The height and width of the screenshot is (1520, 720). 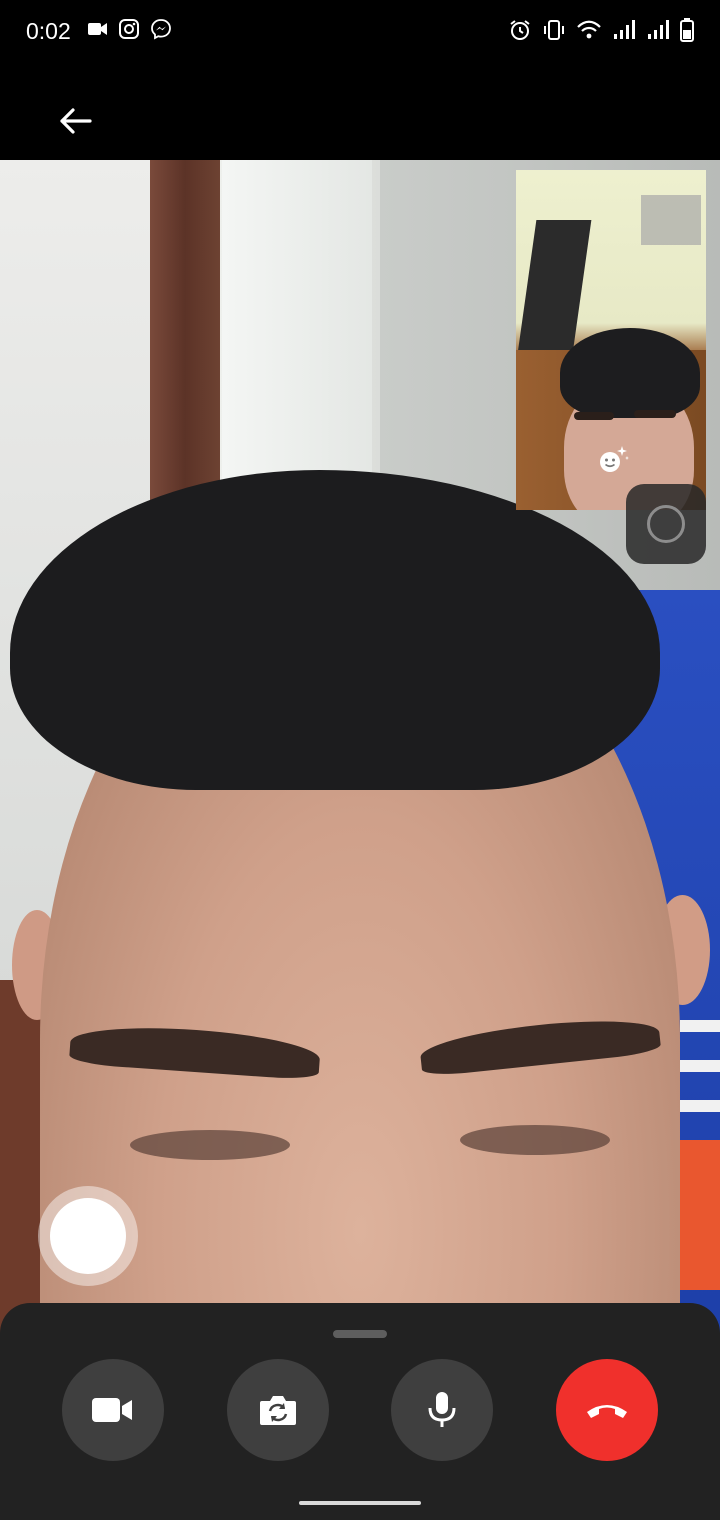 I want to click on system-icons, so click(x=601, y=30).